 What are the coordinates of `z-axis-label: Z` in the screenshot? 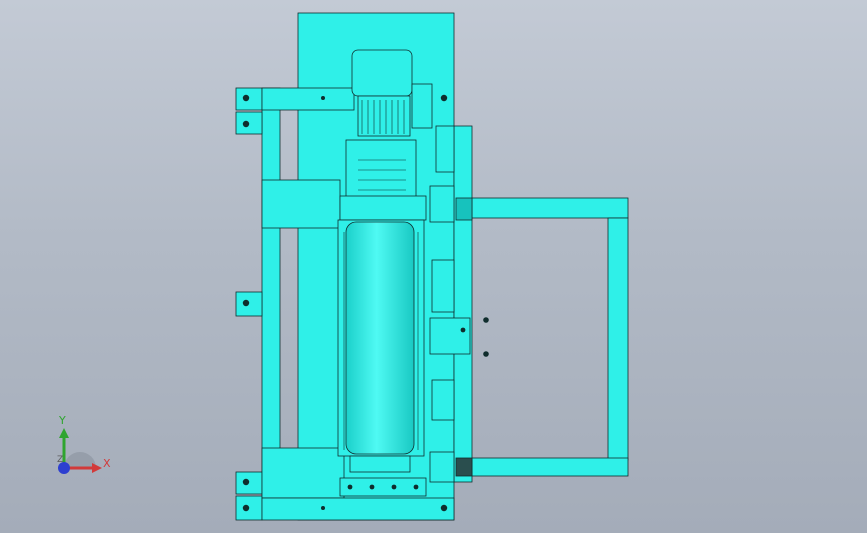 It's located at (60, 460).